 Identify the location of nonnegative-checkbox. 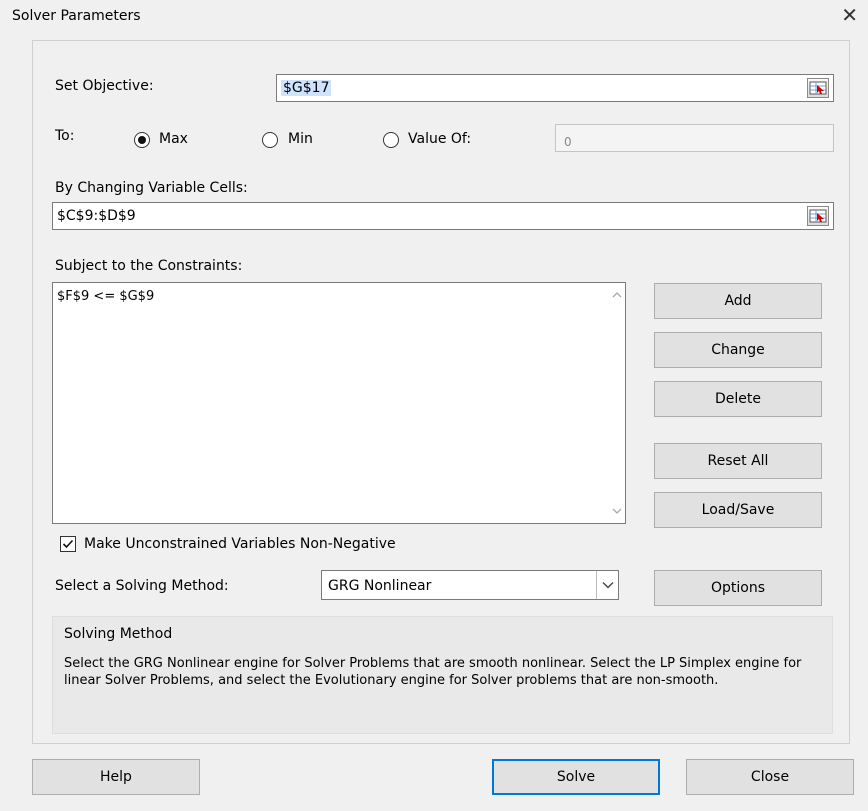
(68, 544).